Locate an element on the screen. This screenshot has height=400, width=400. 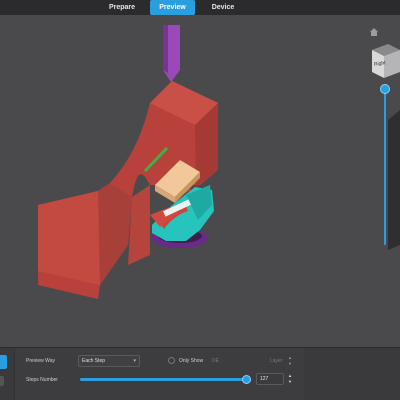
layer-slider is located at coordinates (385, 167).